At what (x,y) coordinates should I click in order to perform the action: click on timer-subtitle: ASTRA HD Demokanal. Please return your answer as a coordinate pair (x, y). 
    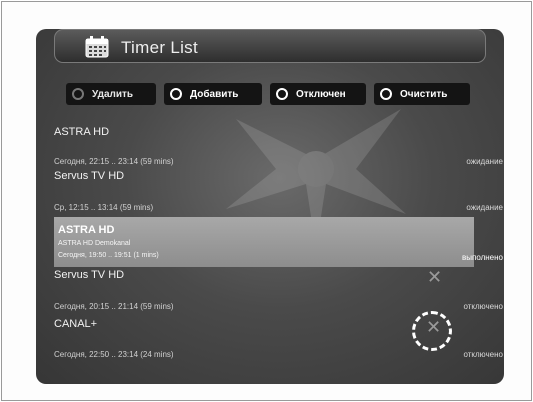
    Looking at the image, I should click on (94, 243).